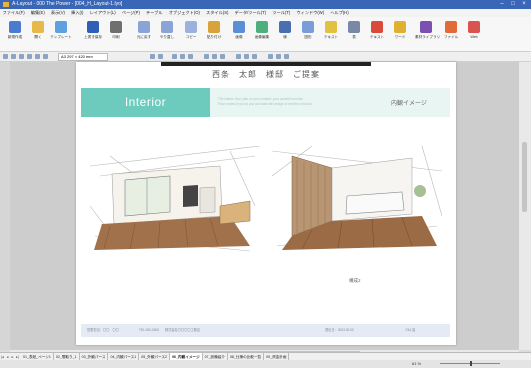  What do you see at coordinates (103, 13) in the screenshot?
I see `menu-item-layout: レイアウト(L)` at bounding box center [103, 13].